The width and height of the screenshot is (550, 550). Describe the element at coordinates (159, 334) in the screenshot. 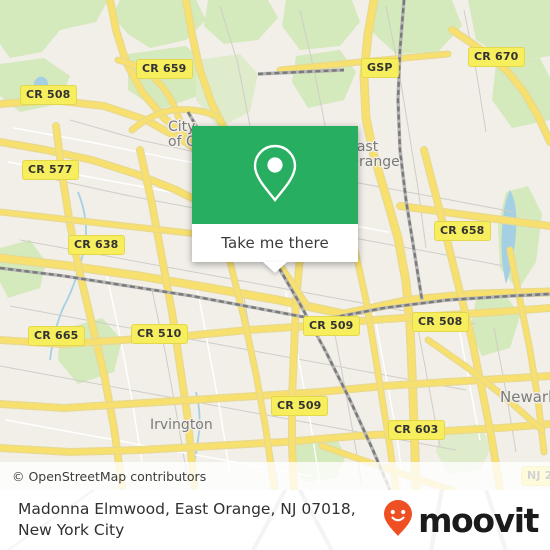

I see `shield-cr-510: CR 510` at that location.